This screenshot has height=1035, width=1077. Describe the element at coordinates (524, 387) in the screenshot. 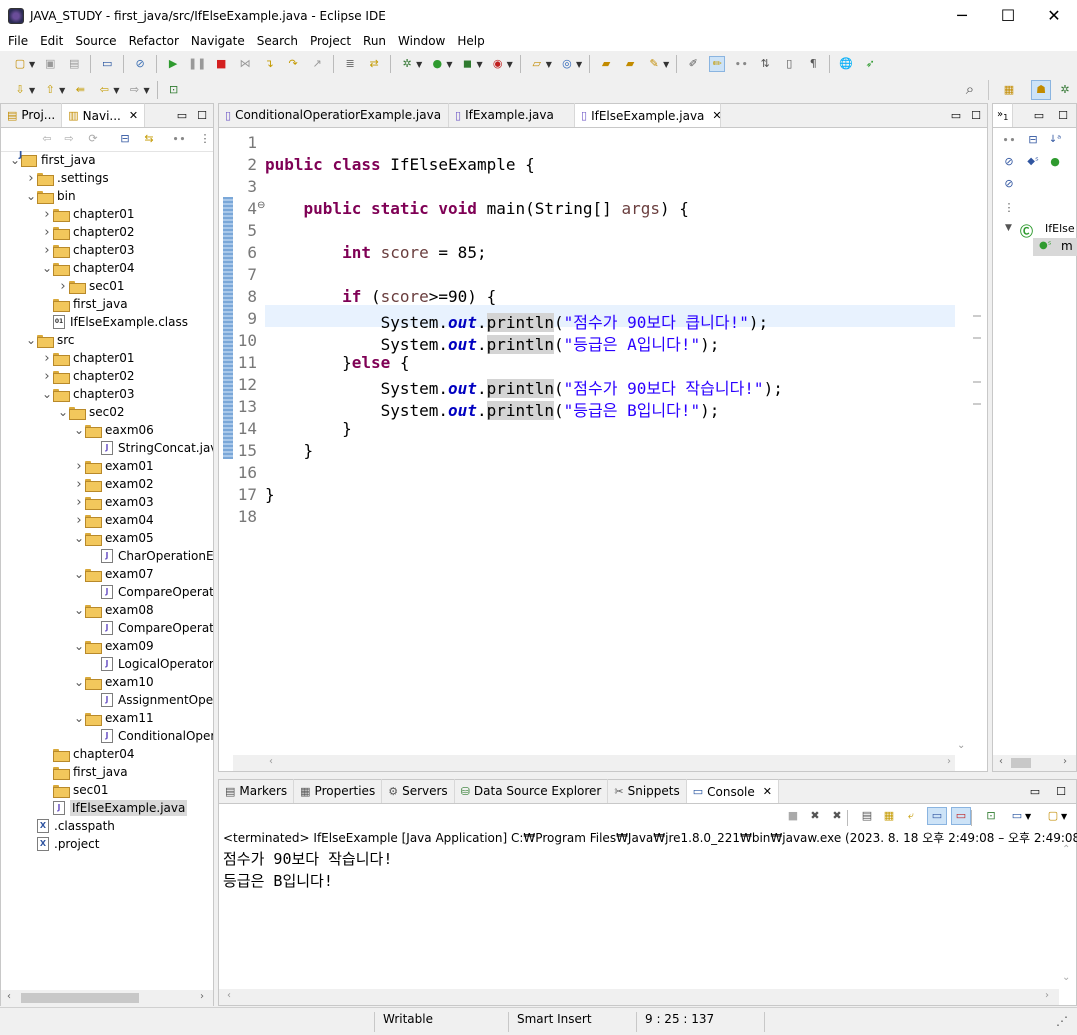

I see `code-line: System.out.println("점수가 90보다 작습니다!");` at that location.